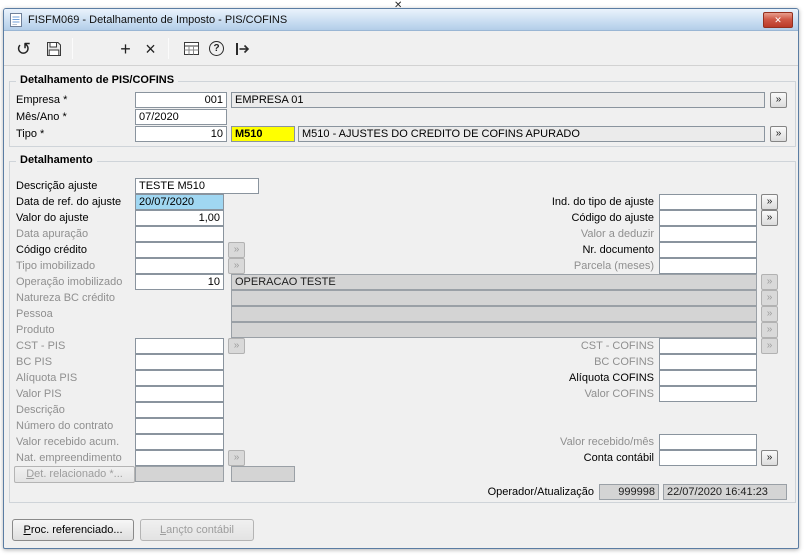 This screenshot has width=805, height=555. Describe the element at coordinates (56, 160) in the screenshot. I see `detail-group-title: Detalhamento` at that location.